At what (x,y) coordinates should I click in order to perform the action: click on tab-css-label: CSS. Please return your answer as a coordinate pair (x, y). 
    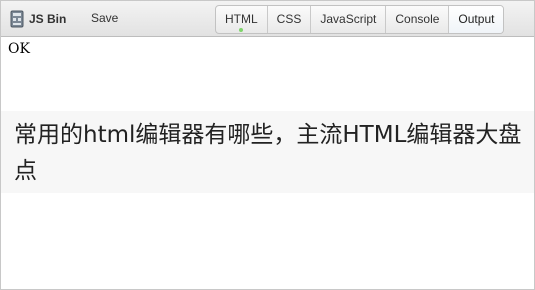
    Looking at the image, I should click on (289, 19).